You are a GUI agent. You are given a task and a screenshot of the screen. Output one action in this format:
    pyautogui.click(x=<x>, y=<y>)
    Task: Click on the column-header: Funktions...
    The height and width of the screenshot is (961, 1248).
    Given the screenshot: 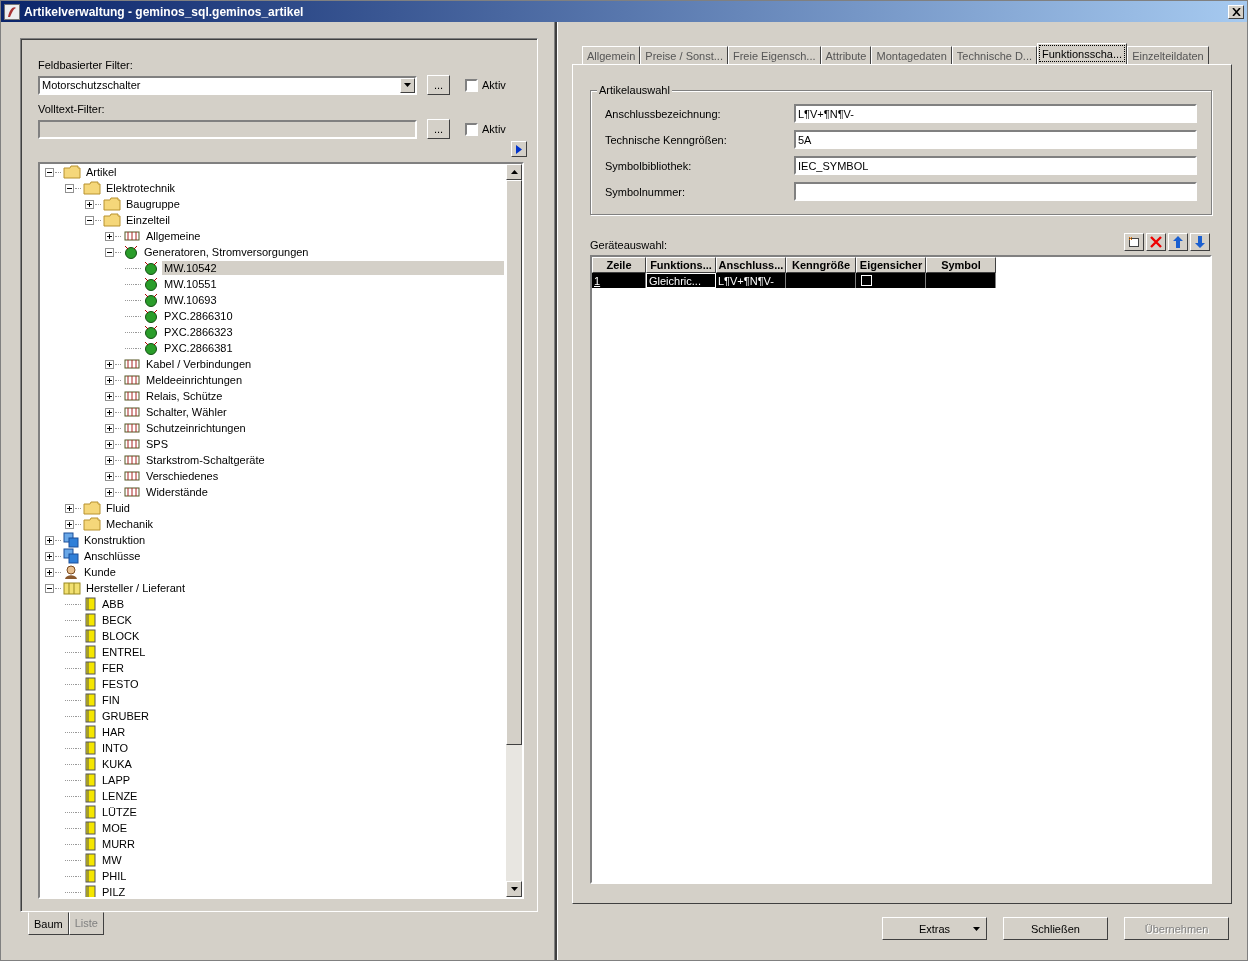 What is the action you would take?
    pyautogui.click(x=681, y=265)
    